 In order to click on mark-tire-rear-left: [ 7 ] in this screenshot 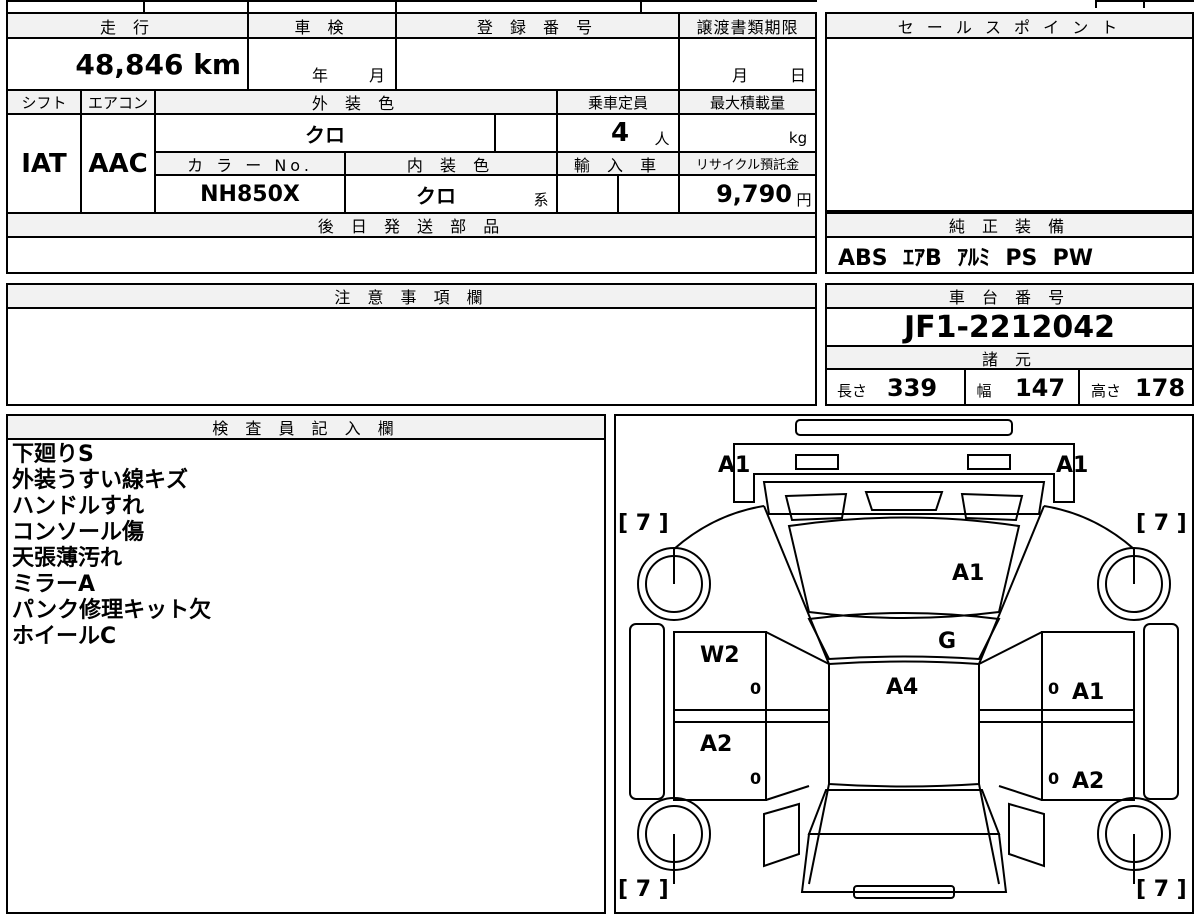, I will do `click(643, 888)`.